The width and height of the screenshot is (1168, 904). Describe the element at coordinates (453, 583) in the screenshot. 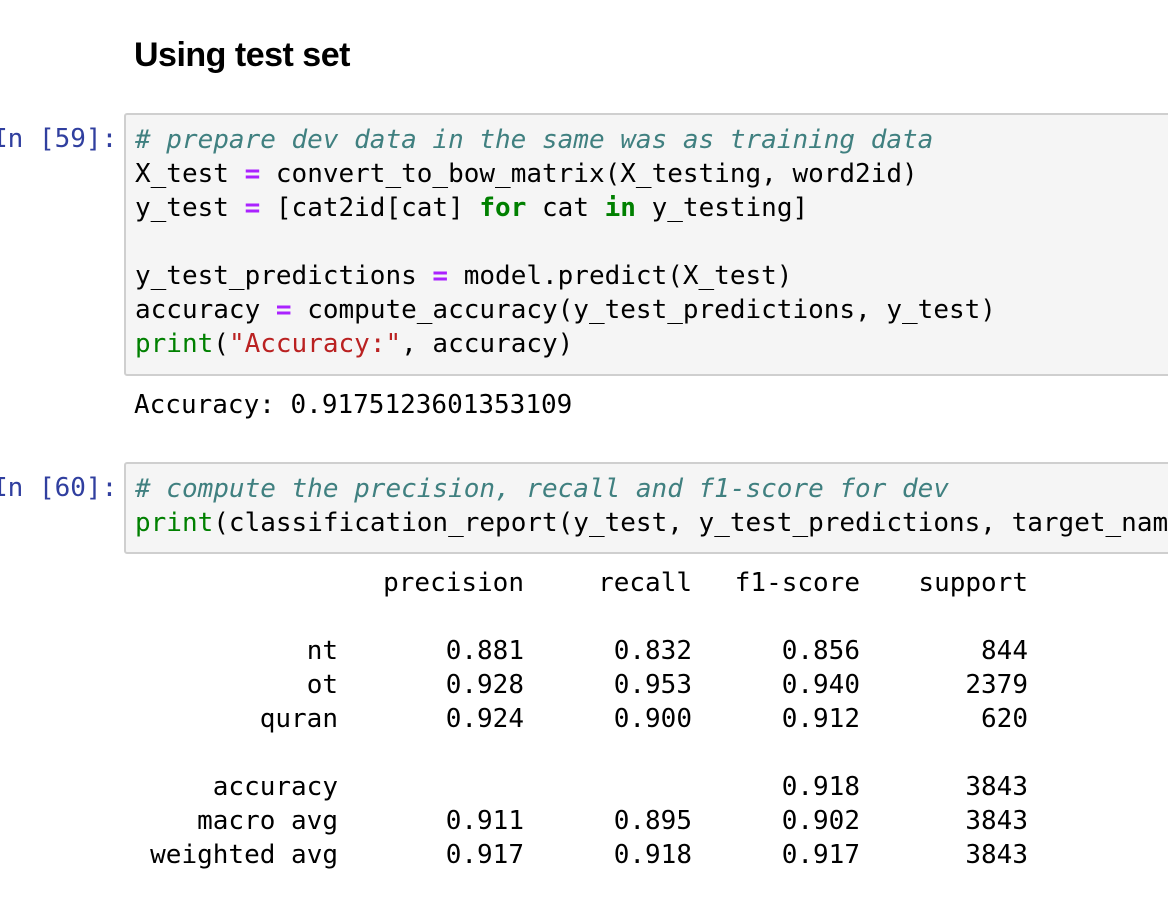

I see `report-cell: precision` at that location.